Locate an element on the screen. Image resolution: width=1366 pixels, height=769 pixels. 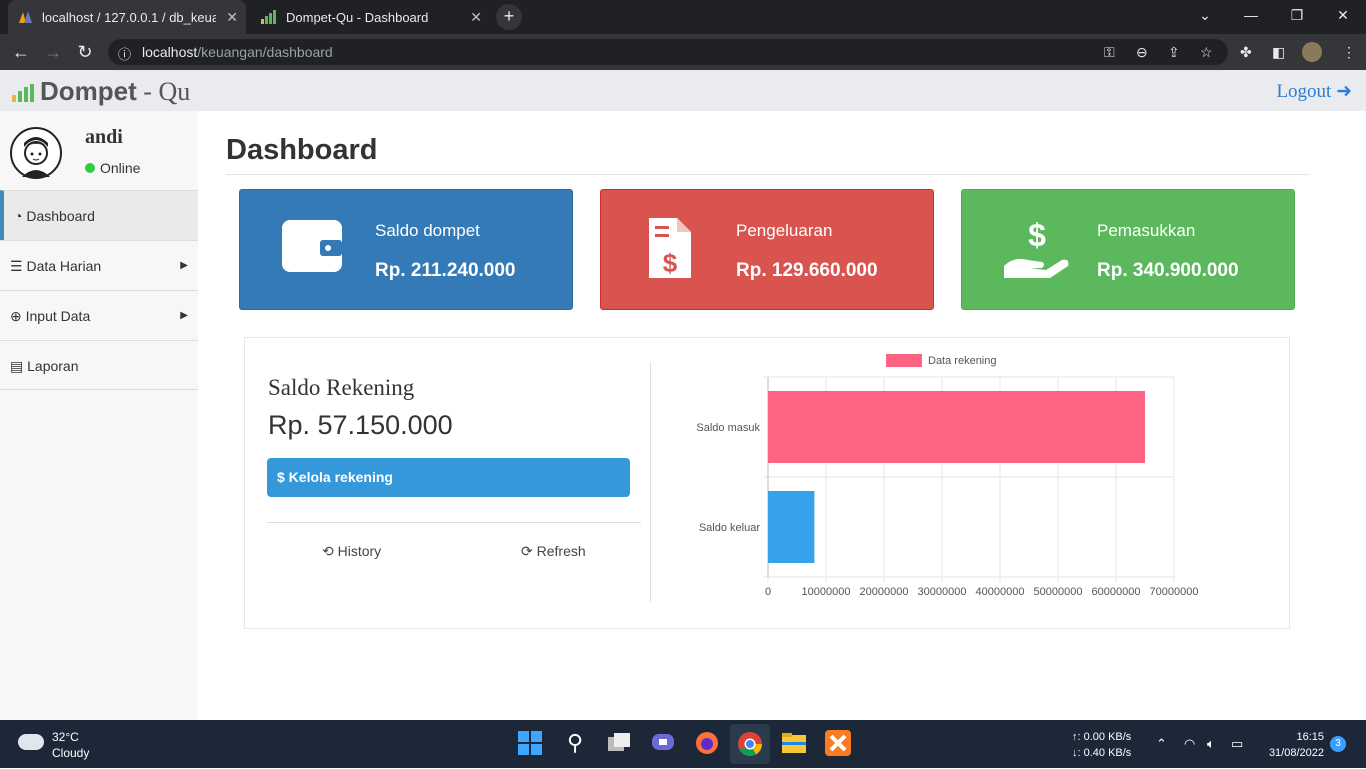
chevron-up-icon: ⌃ is located at coordinates (1161, 744).